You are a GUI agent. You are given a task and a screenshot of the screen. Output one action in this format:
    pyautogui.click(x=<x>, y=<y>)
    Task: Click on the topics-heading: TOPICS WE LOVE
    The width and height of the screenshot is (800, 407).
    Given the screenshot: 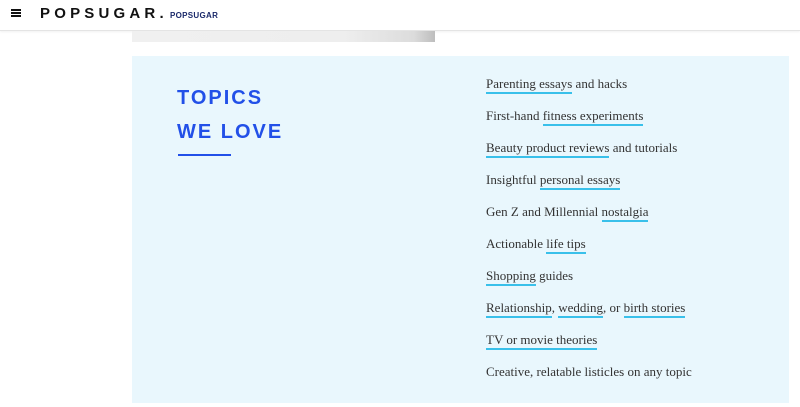 What is the action you would take?
    pyautogui.click(x=230, y=115)
    